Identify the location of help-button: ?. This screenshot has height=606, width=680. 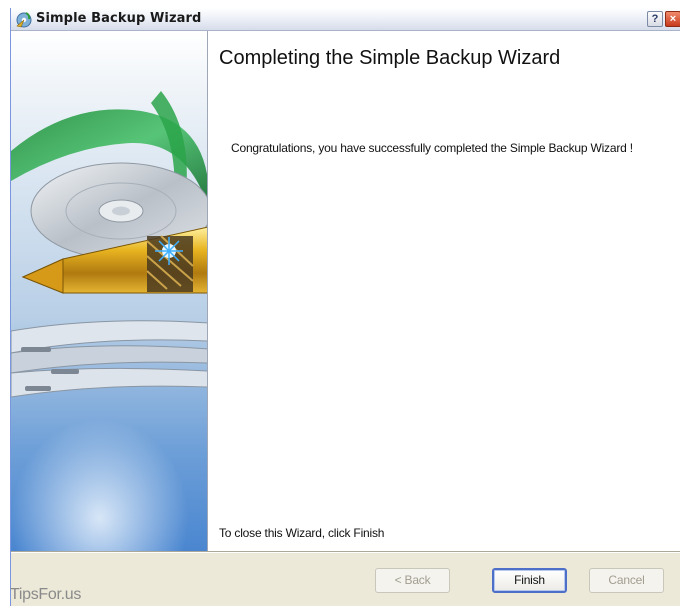
(655, 19).